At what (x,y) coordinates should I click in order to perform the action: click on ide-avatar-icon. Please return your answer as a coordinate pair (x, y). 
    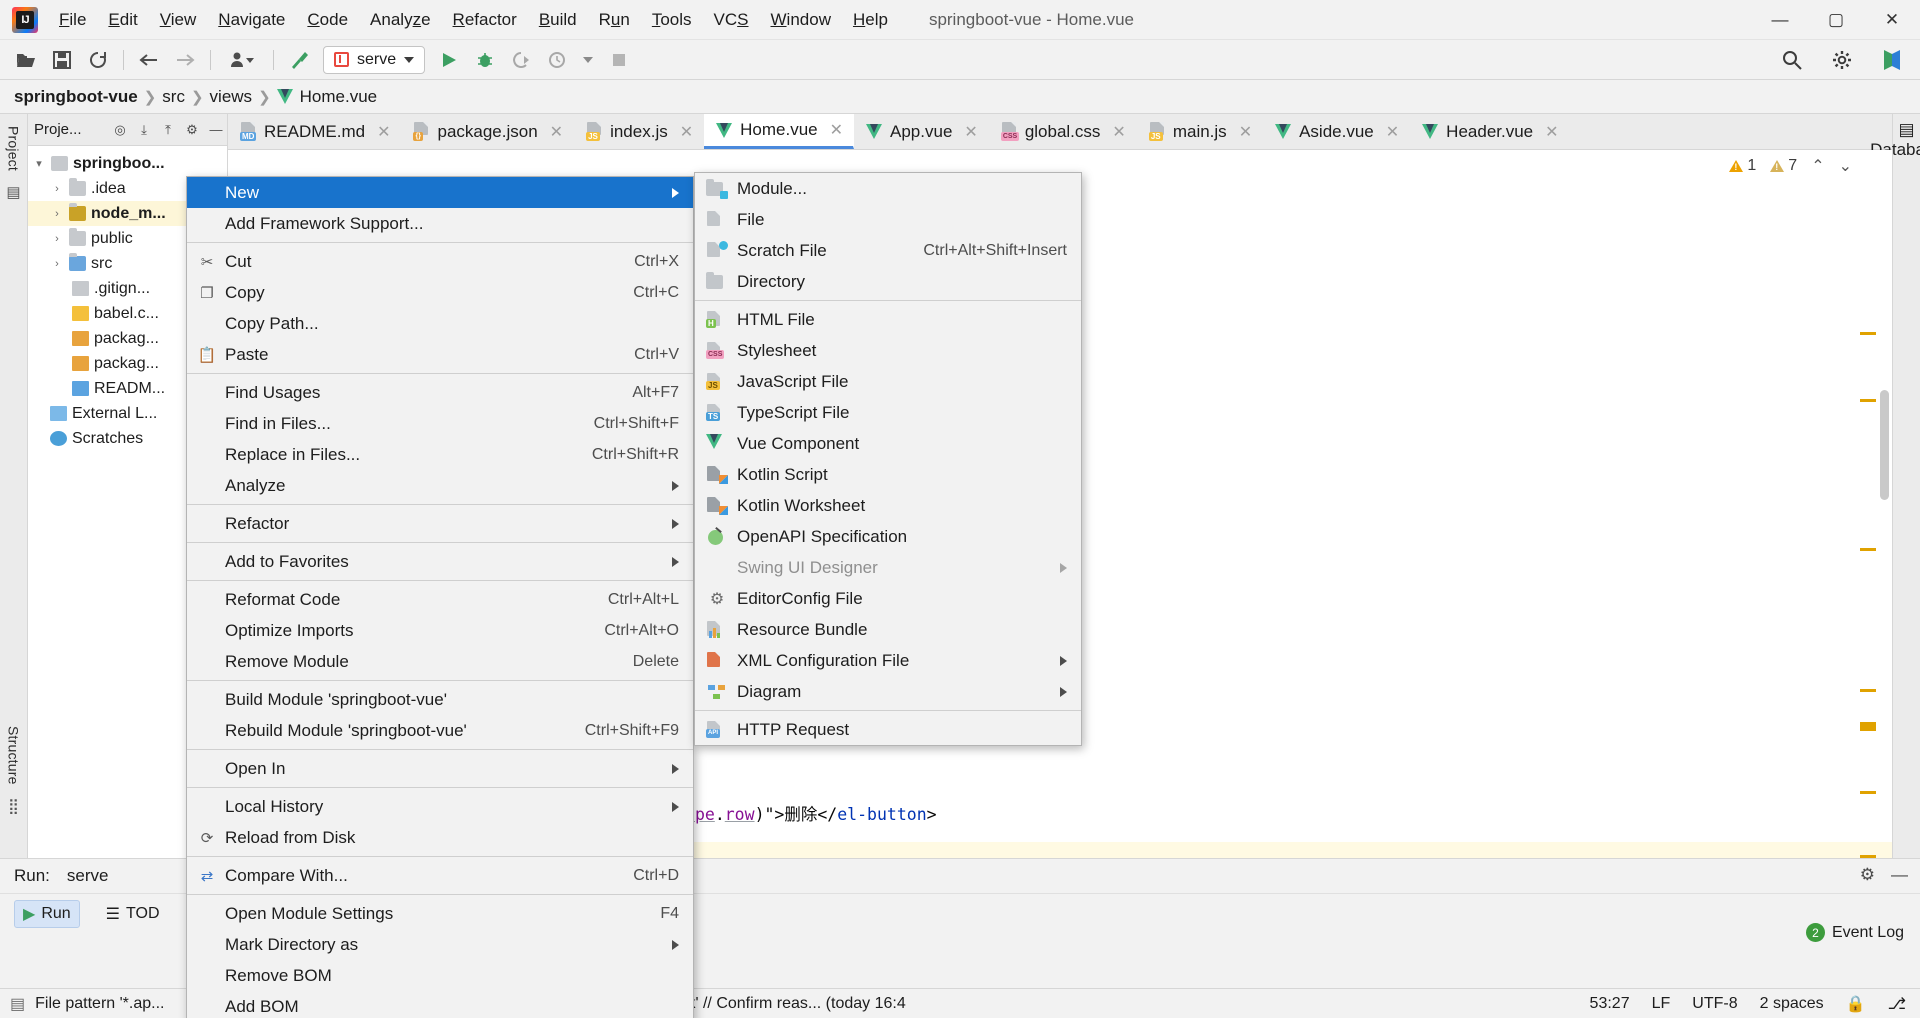
    Looking at the image, I should click on (1892, 60).